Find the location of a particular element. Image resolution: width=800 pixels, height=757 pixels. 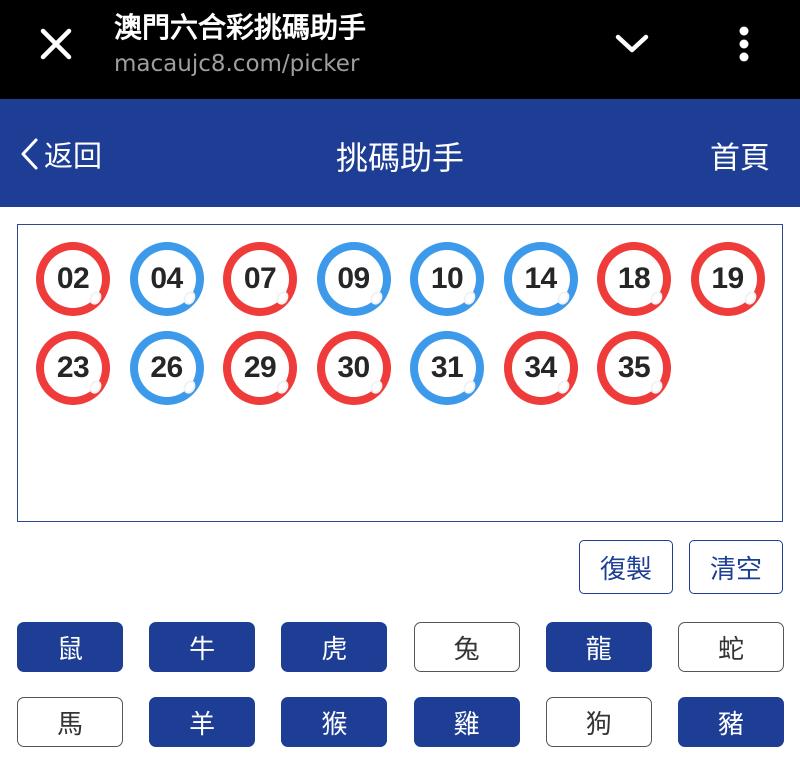

page-title: 挑碼助手 is located at coordinates (399, 158).